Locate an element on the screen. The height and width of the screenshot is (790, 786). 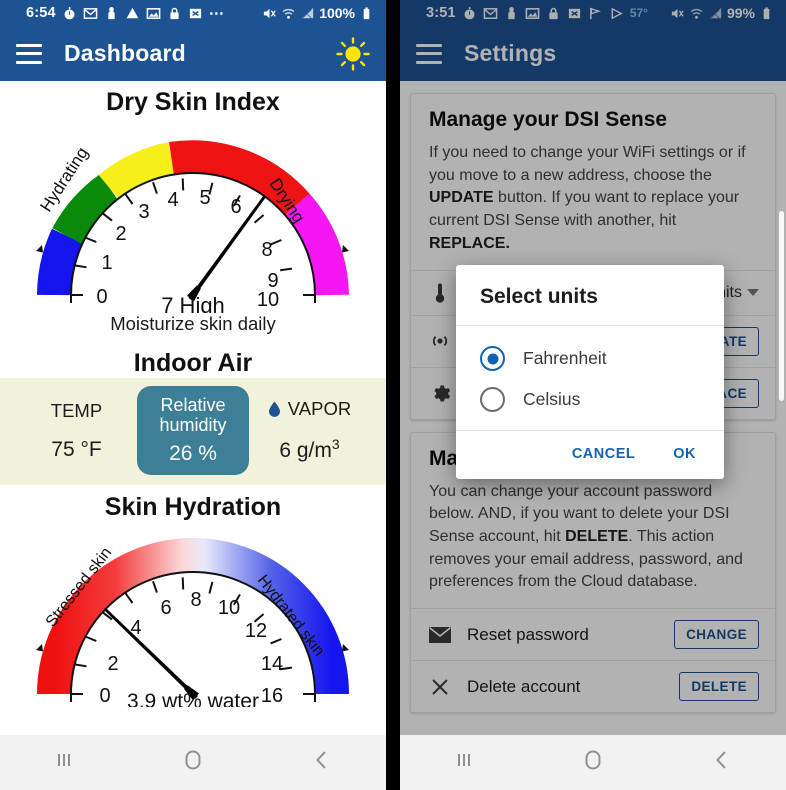
cancel-button: CANCEL is located at coordinates (603, 454).